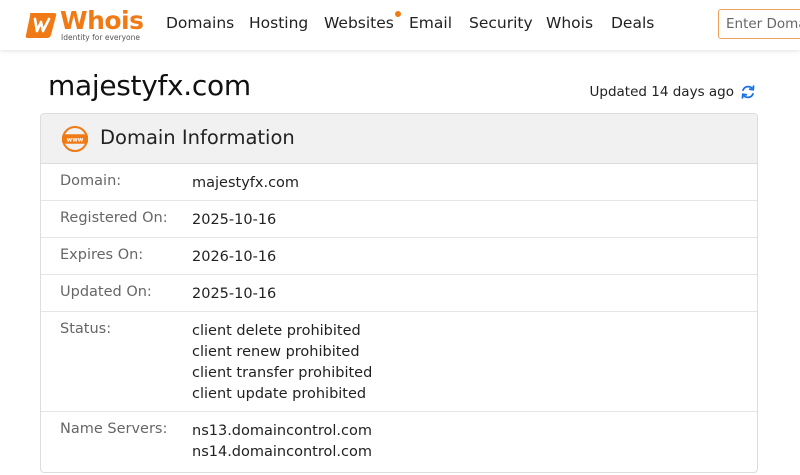 The image size is (800, 475). I want to click on status-value: client transfer prohibited, so click(282, 373).